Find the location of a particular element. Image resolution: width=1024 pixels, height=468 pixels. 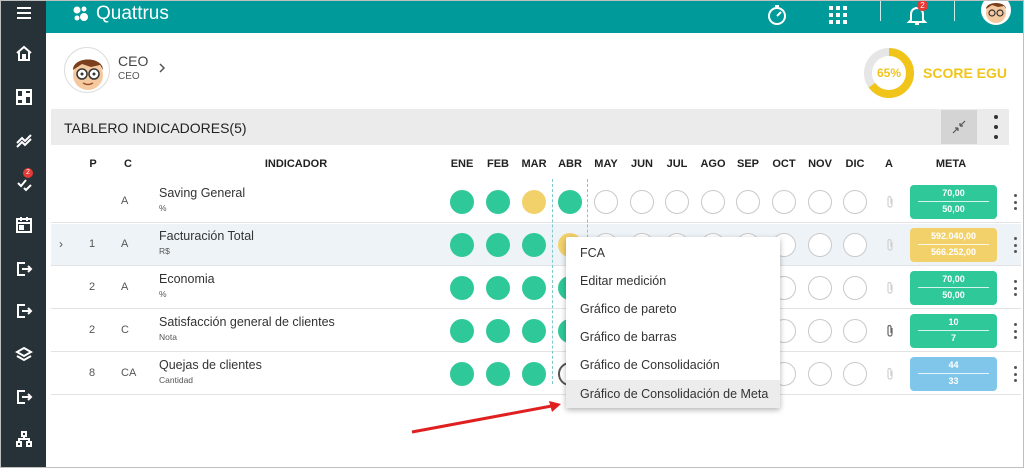

table-row: A Saving General% 70,00 50,00 is located at coordinates (536, 202).